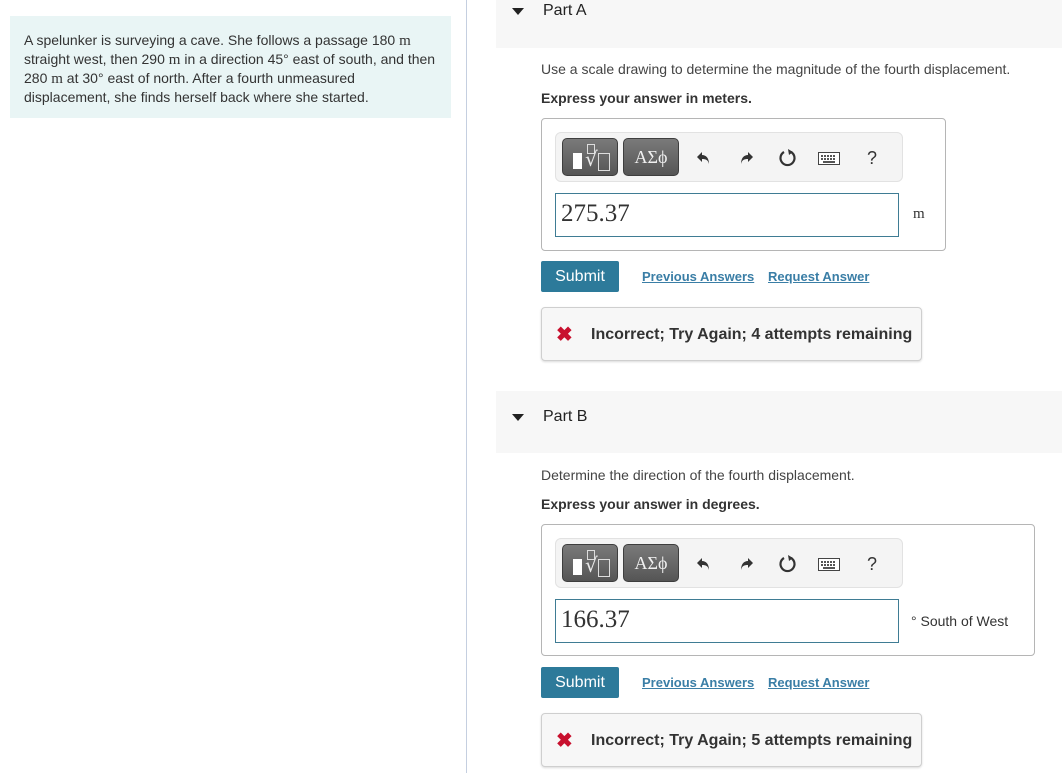 Image resolution: width=1062 pixels, height=773 pixels. I want to click on part-b-request-answer-link: Request Answer, so click(818, 682).